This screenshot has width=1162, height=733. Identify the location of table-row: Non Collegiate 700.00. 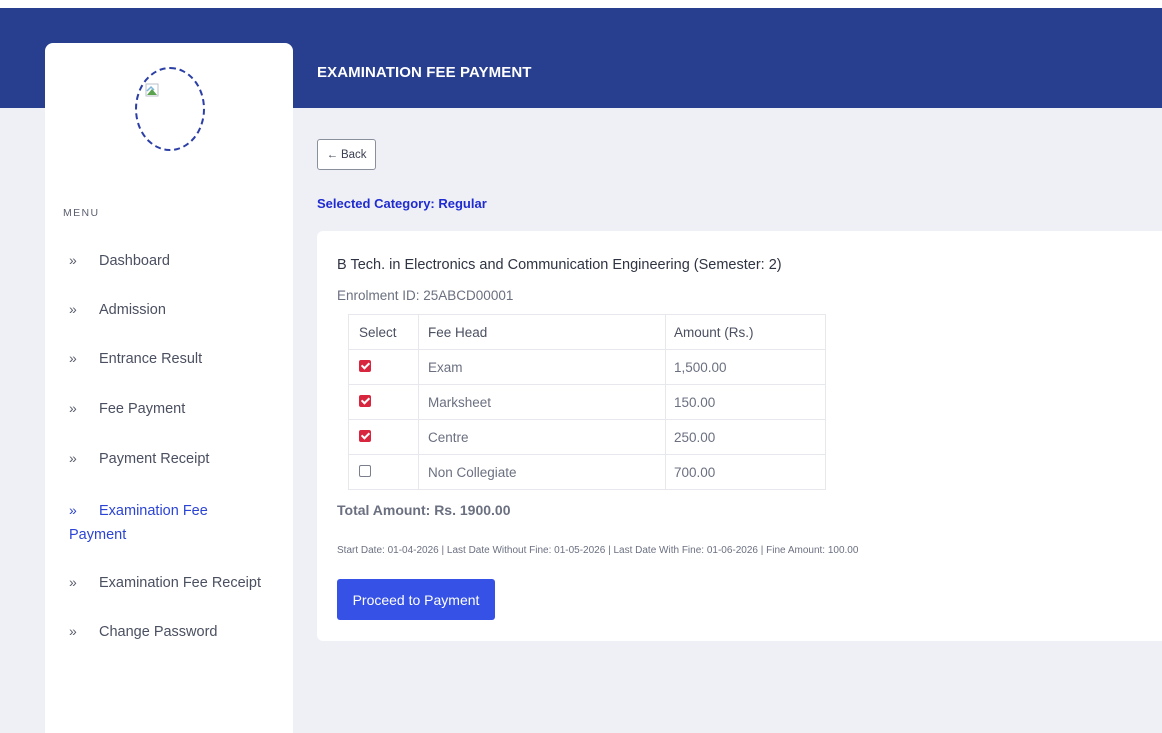
(587, 472).